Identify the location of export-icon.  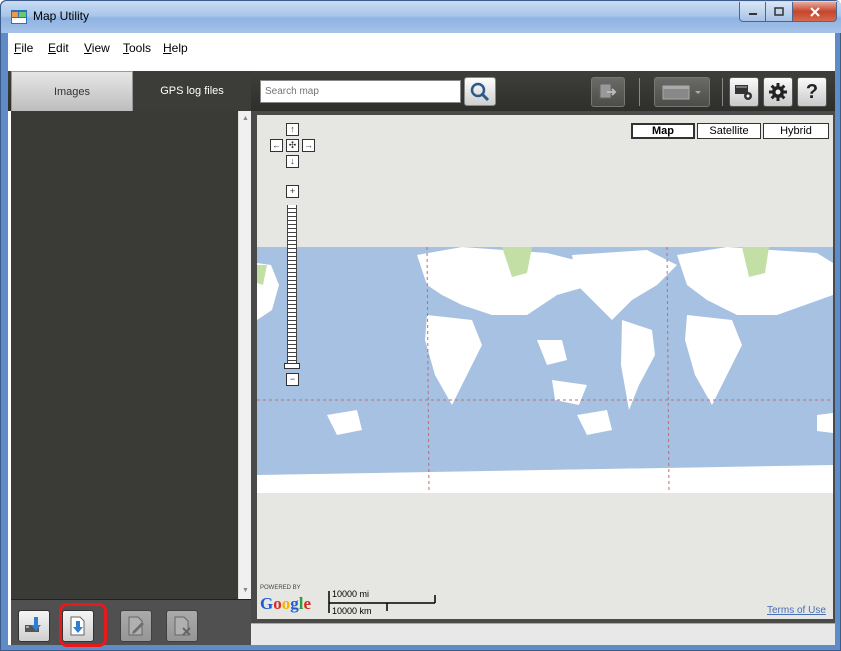
(608, 91).